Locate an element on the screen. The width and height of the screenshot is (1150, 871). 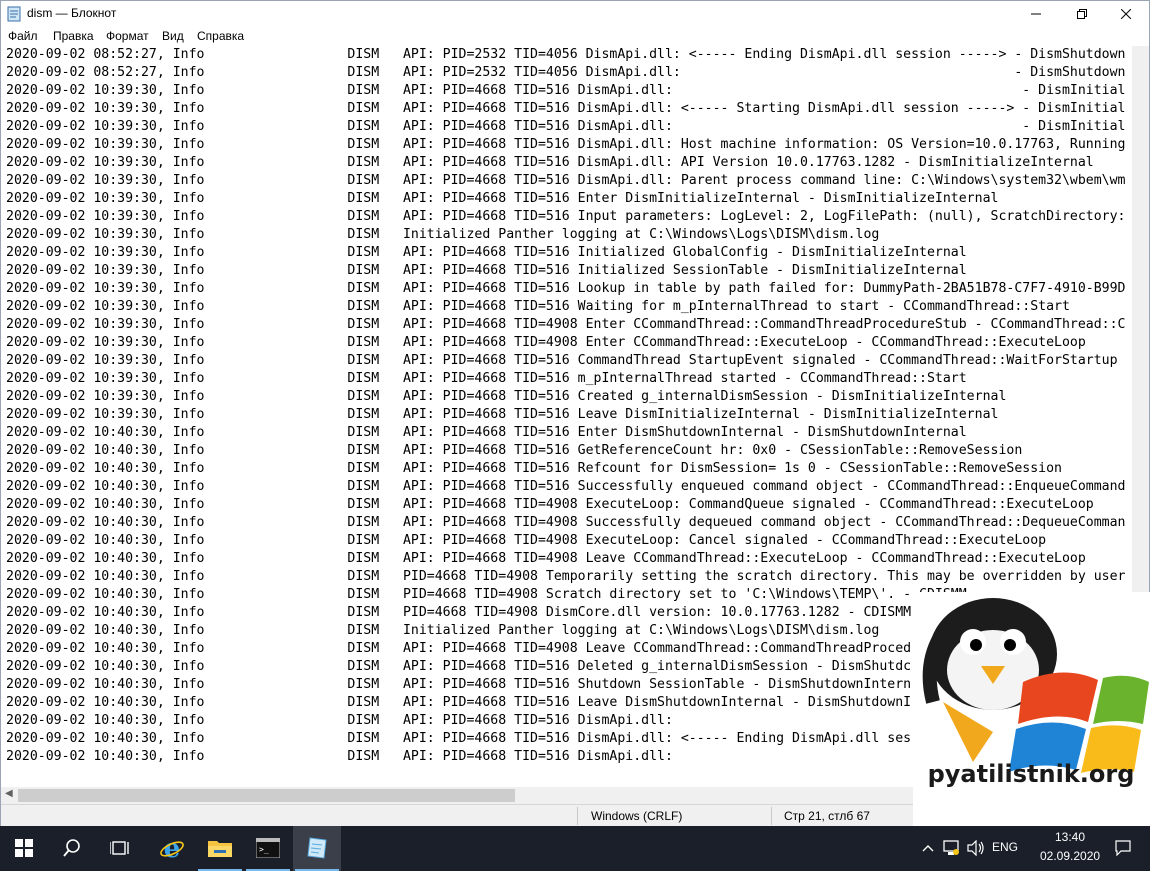
close-icon is located at coordinates (1126, 14).